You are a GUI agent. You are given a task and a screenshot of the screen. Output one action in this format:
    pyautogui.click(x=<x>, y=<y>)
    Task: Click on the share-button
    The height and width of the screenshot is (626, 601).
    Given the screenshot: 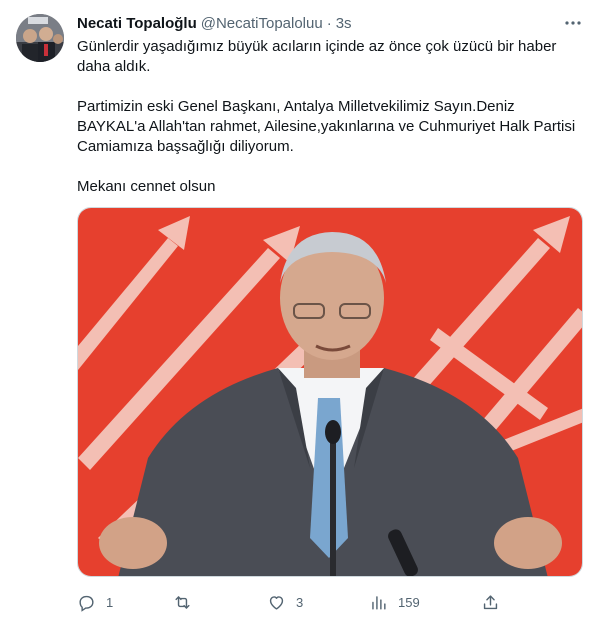 What is the action you would take?
    pyautogui.click(x=490, y=602)
    